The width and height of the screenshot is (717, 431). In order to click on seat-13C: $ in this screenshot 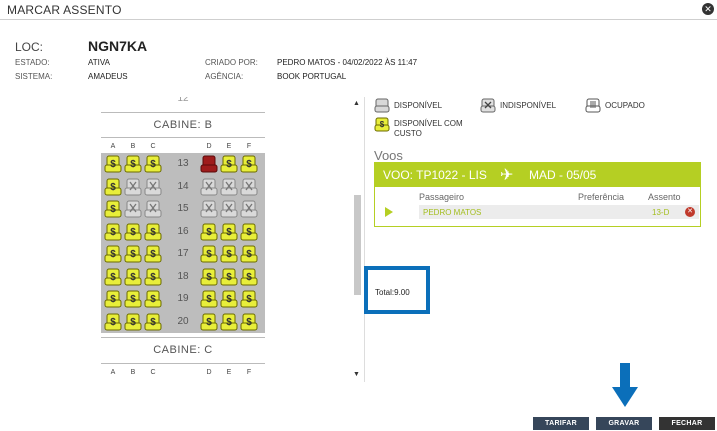, I will do `click(153, 164)`.